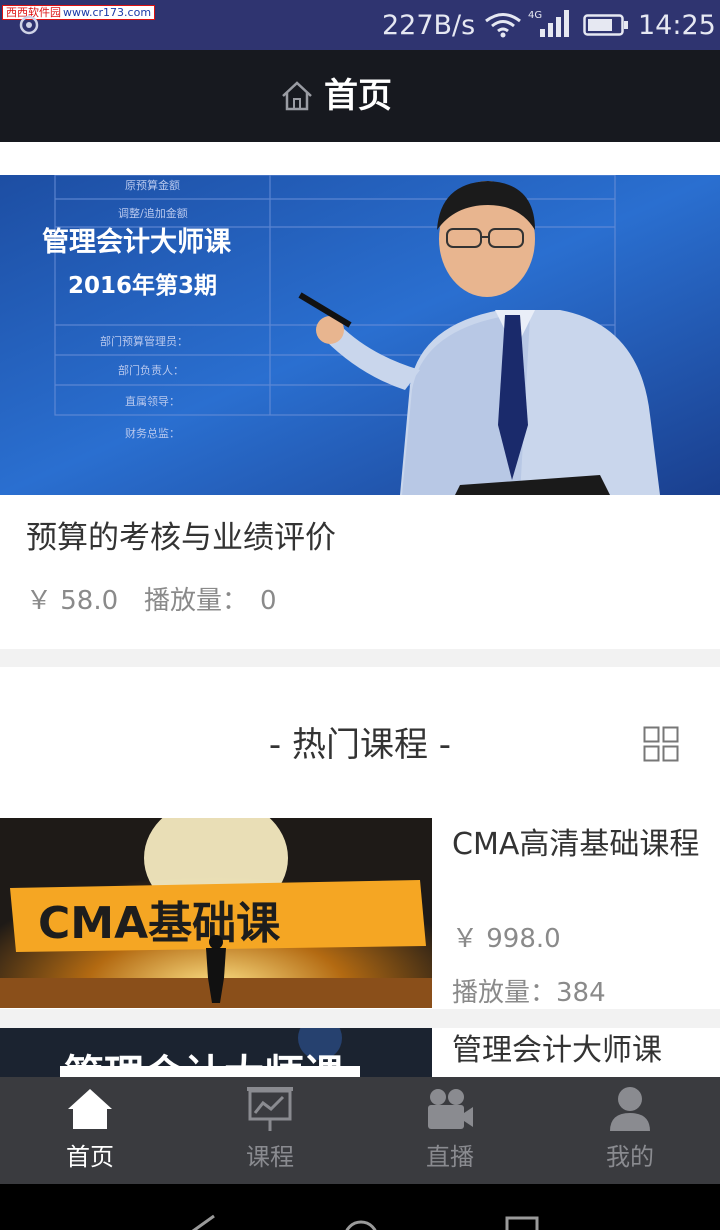 The width and height of the screenshot is (720, 1230). What do you see at coordinates (90, 1130) in the screenshot?
I see `tab-home: 首页` at bounding box center [90, 1130].